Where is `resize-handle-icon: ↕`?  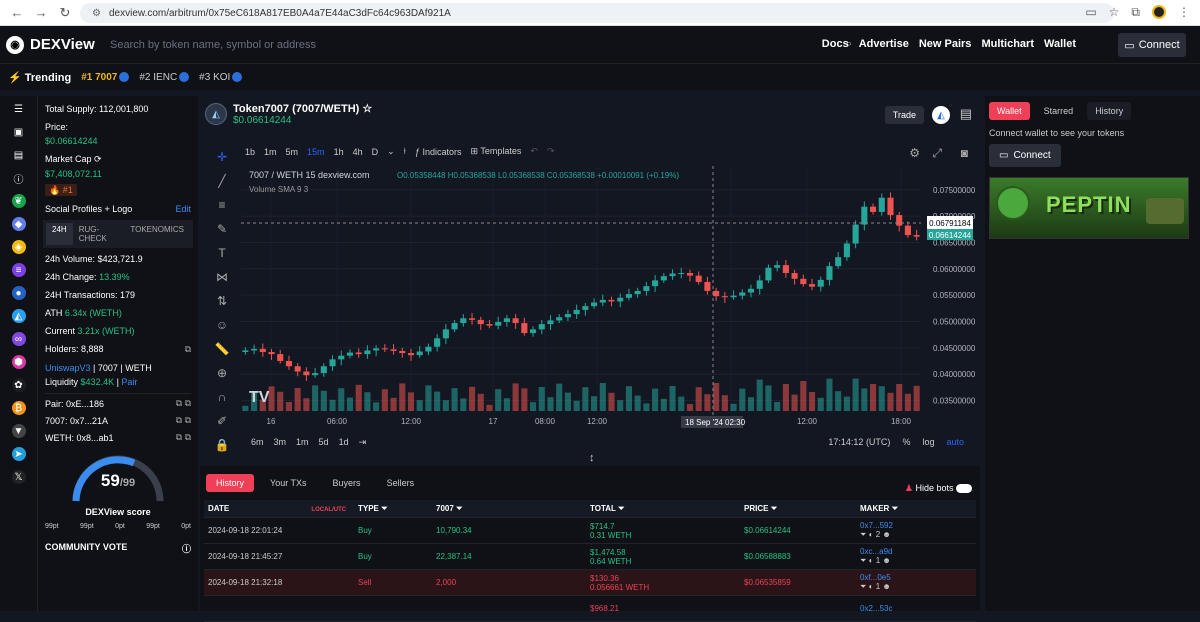 resize-handle-icon: ↕ is located at coordinates (592, 458).